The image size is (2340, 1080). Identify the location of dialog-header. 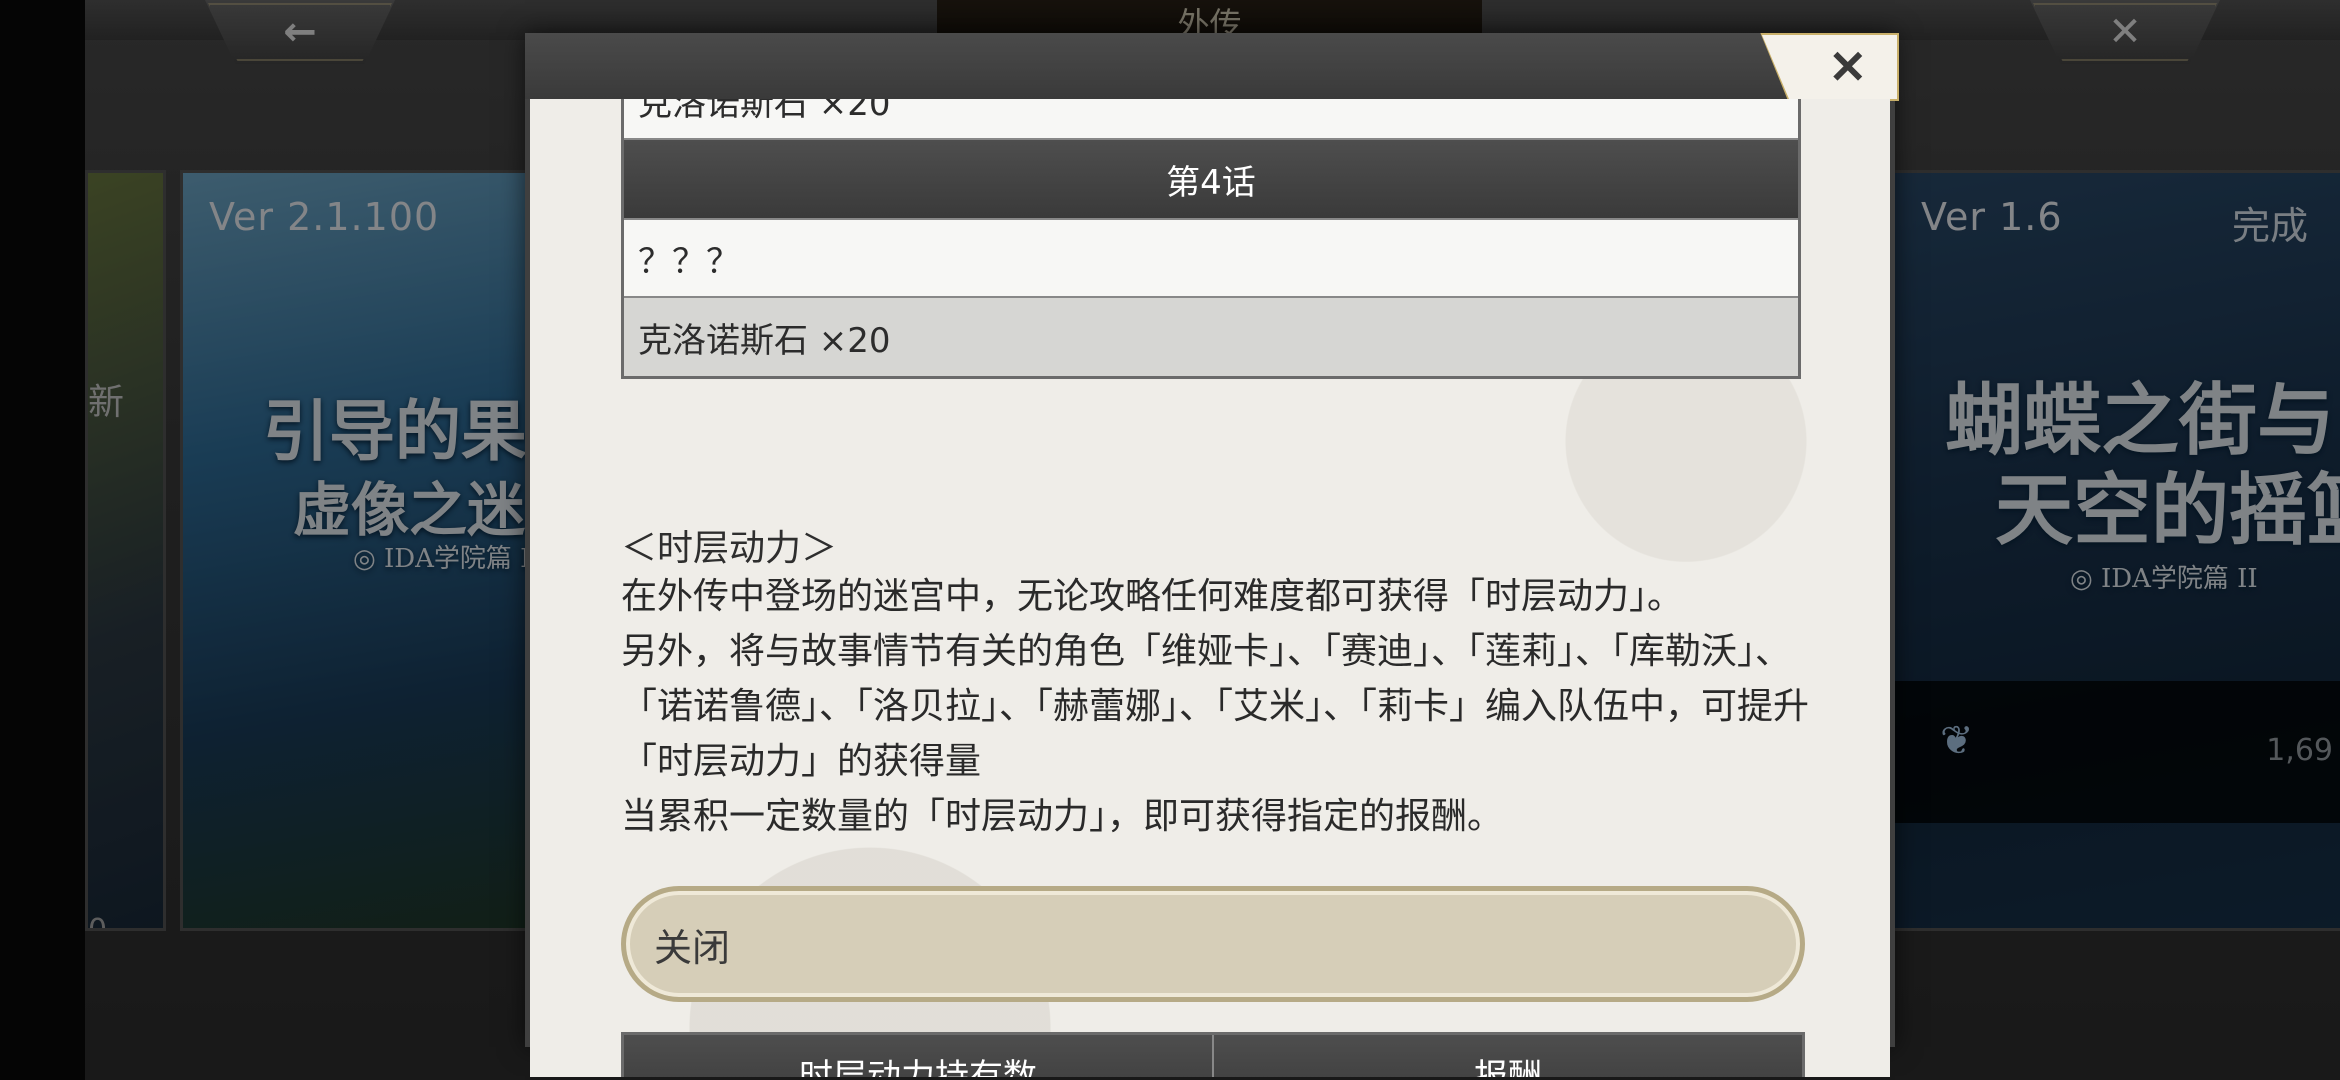
(1210, 66).